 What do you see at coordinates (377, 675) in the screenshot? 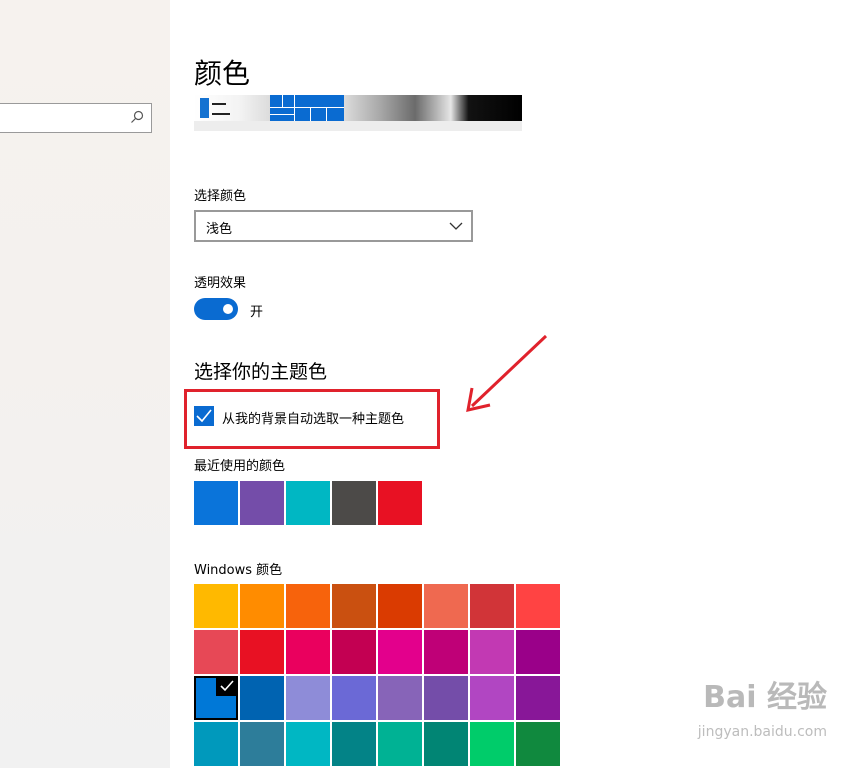
I see `windows-colors-grid` at bounding box center [377, 675].